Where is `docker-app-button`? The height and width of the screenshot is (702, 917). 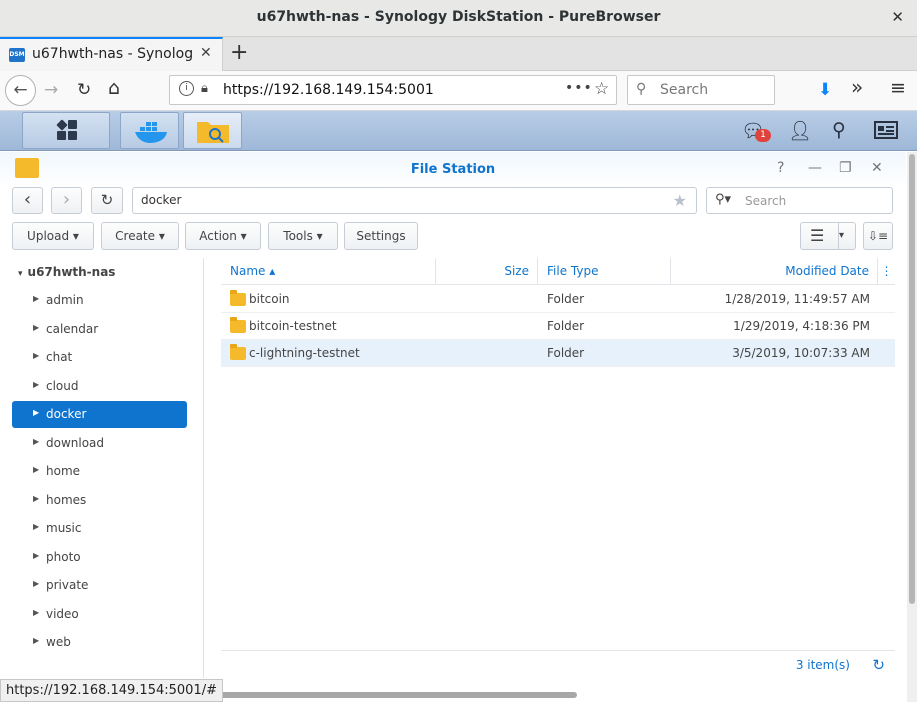 docker-app-button is located at coordinates (149, 130).